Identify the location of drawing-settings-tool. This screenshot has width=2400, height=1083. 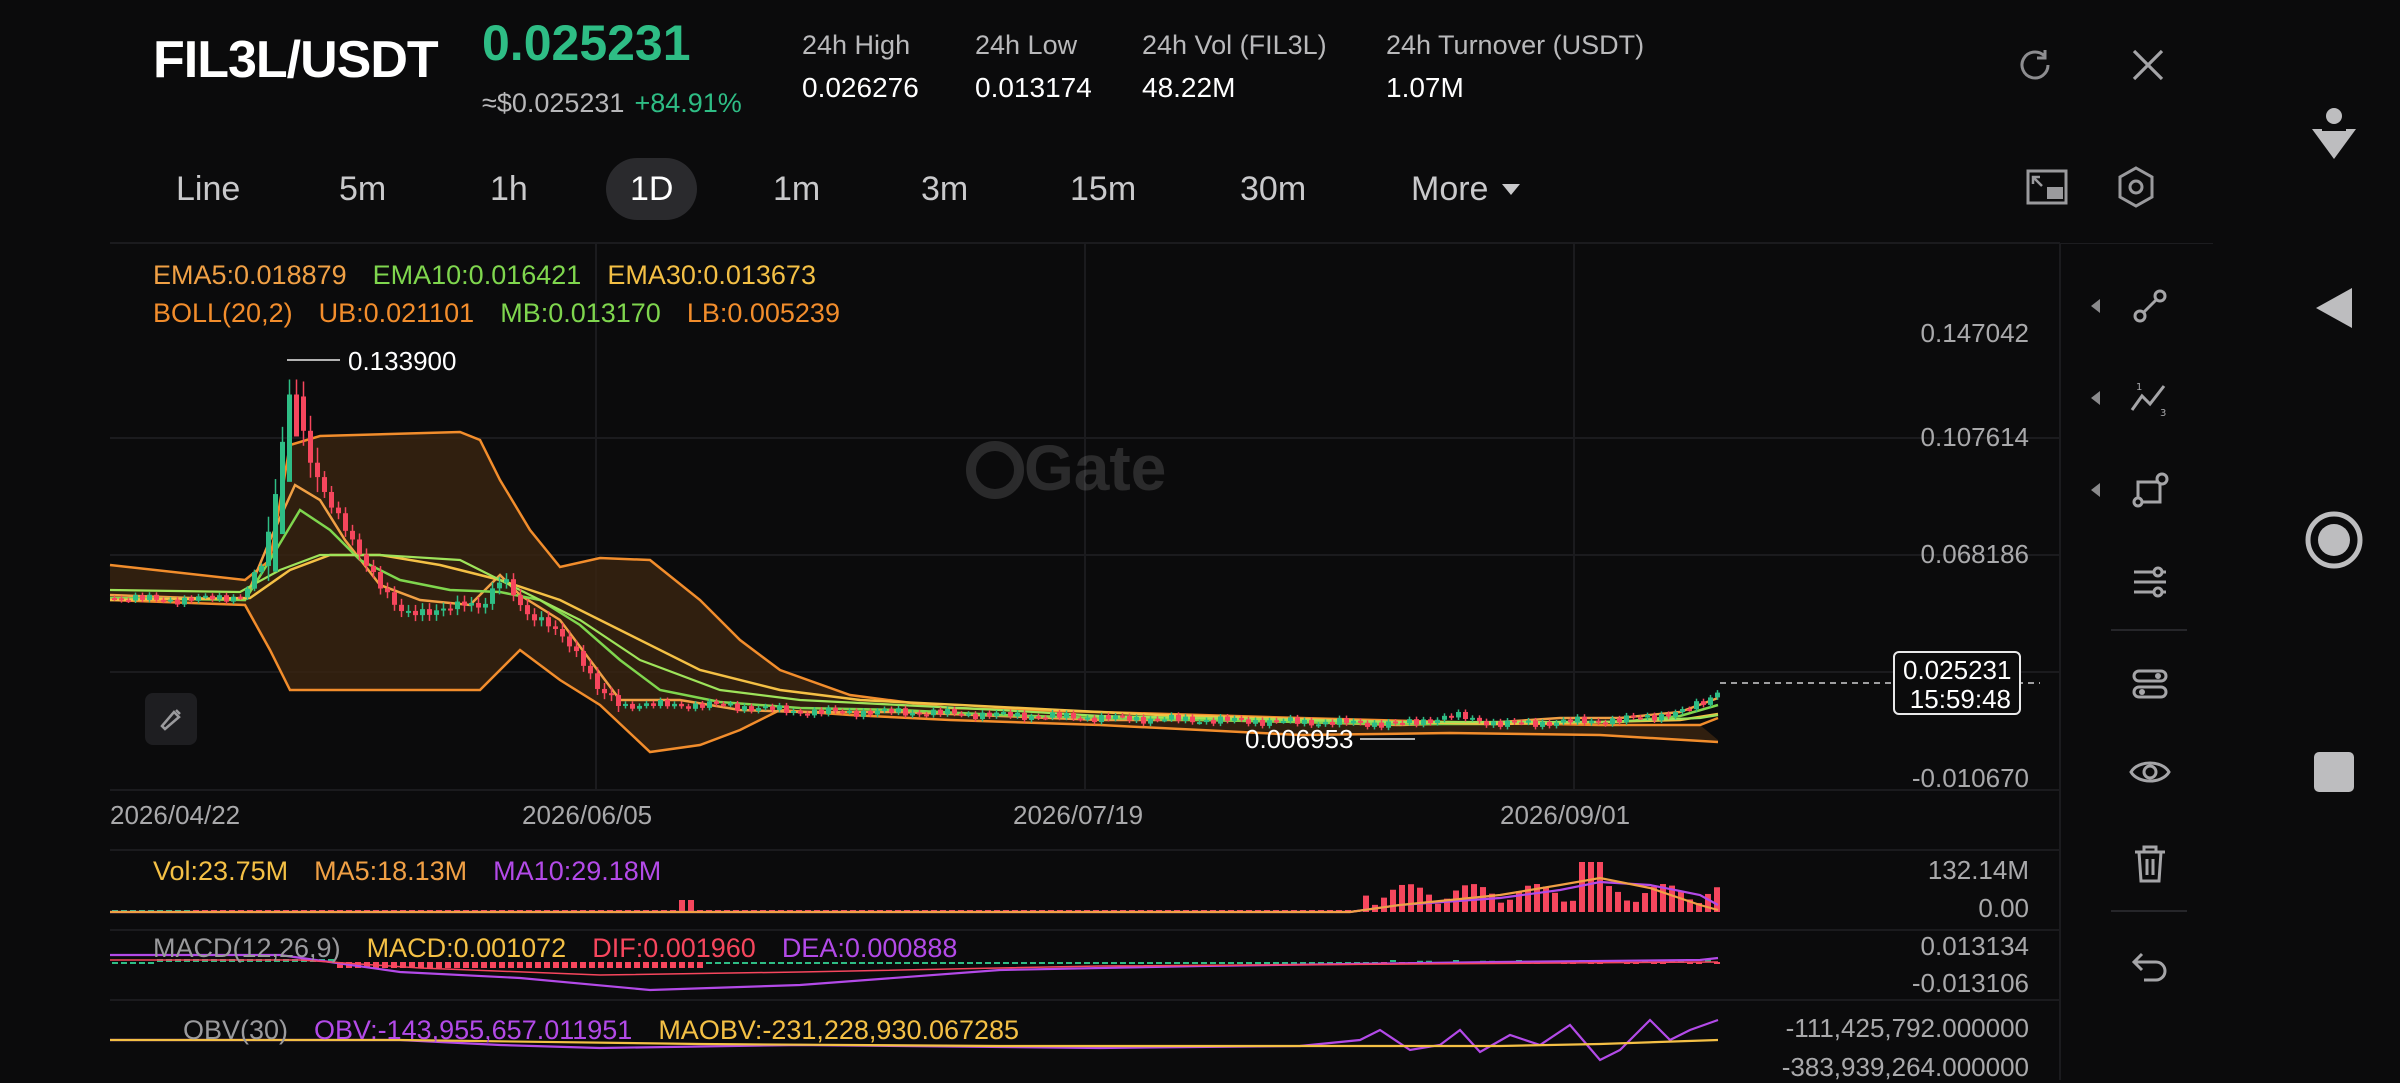
(2150, 684).